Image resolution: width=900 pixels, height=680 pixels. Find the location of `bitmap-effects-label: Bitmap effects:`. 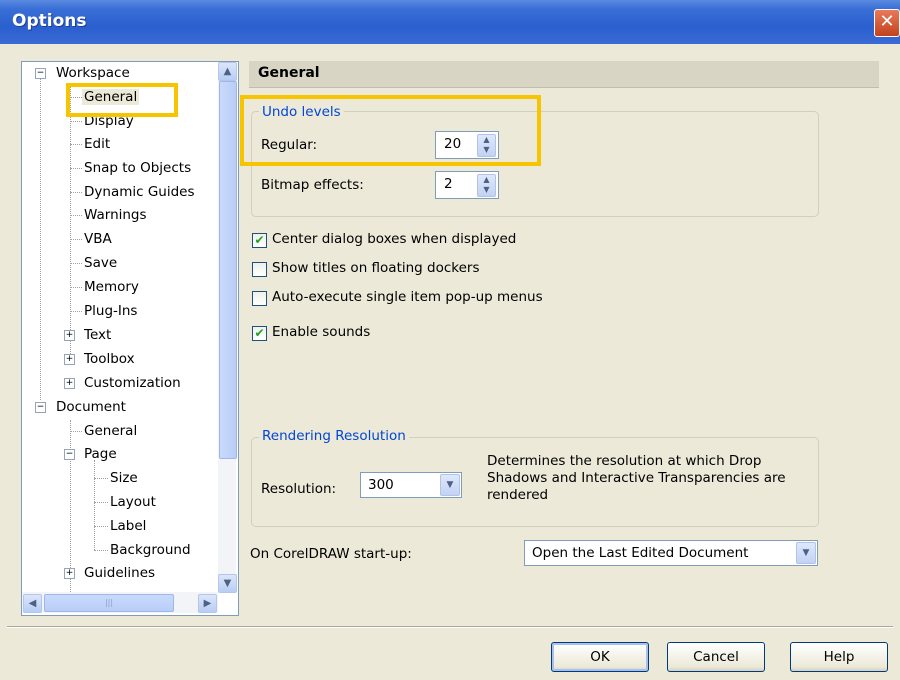

bitmap-effects-label: Bitmap effects: is located at coordinates (312, 185).